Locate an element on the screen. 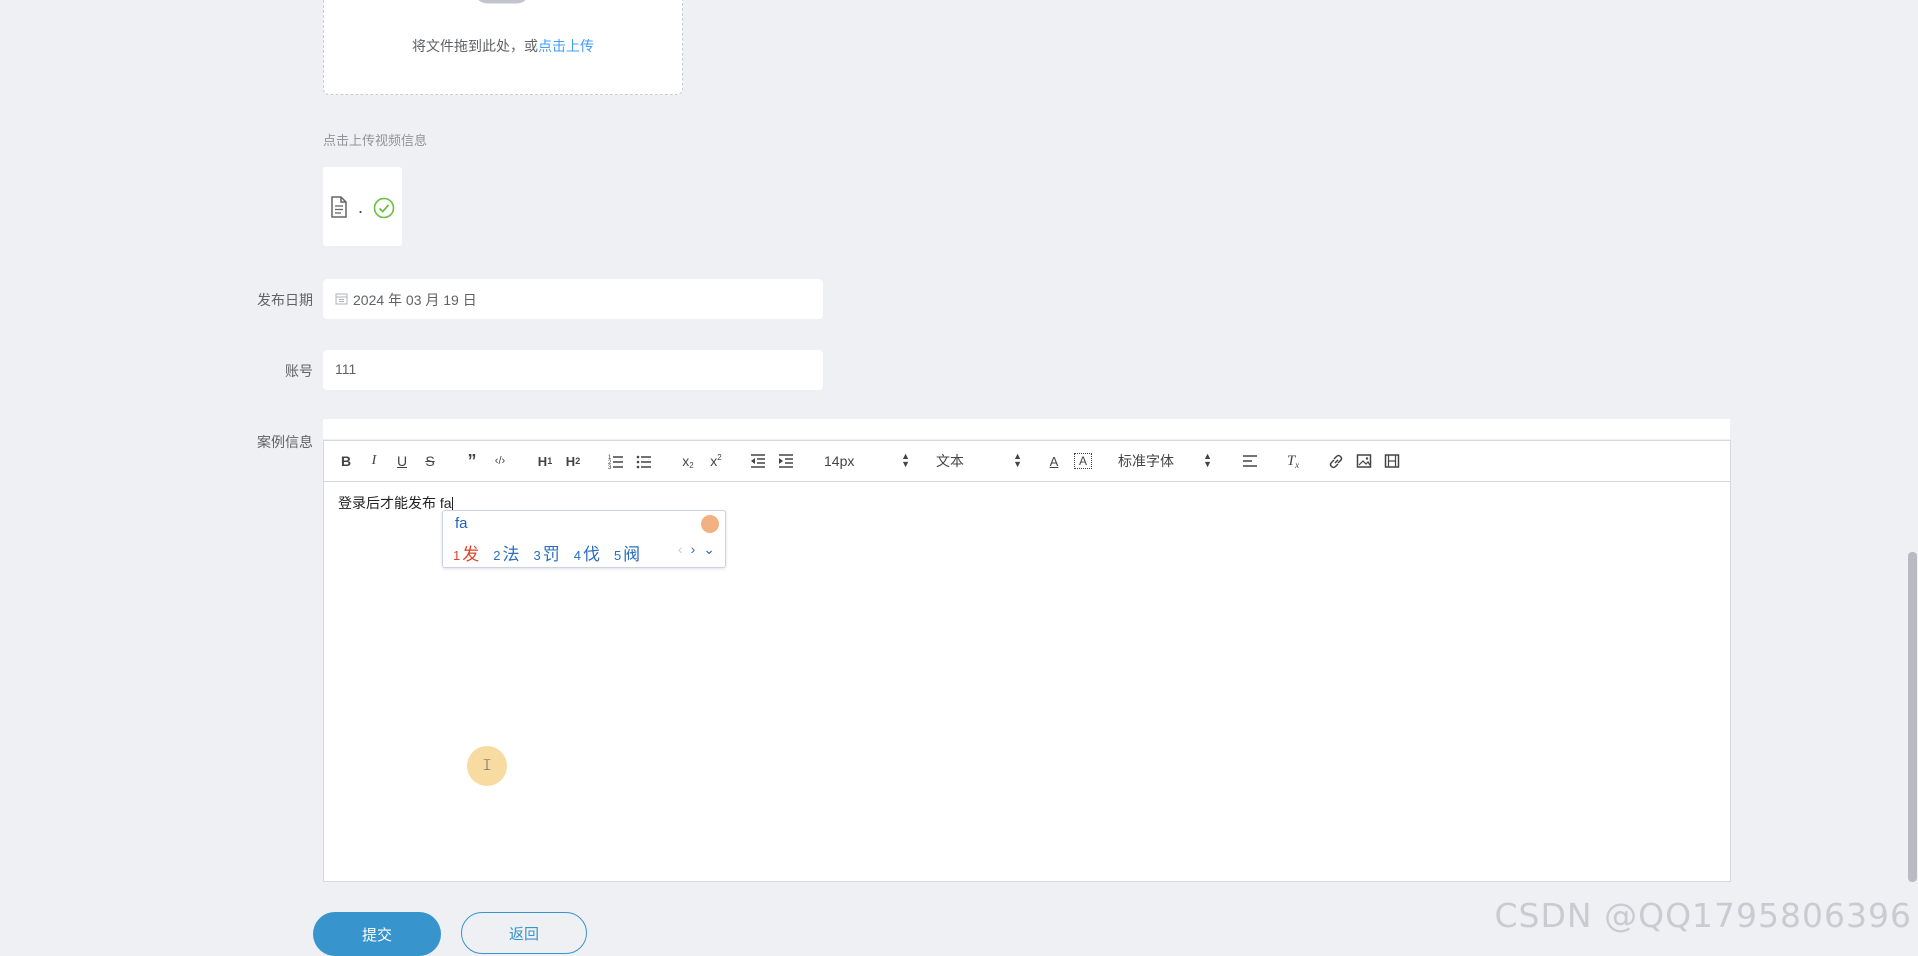  case-info-label: 案例信息 is located at coordinates (285, 442).